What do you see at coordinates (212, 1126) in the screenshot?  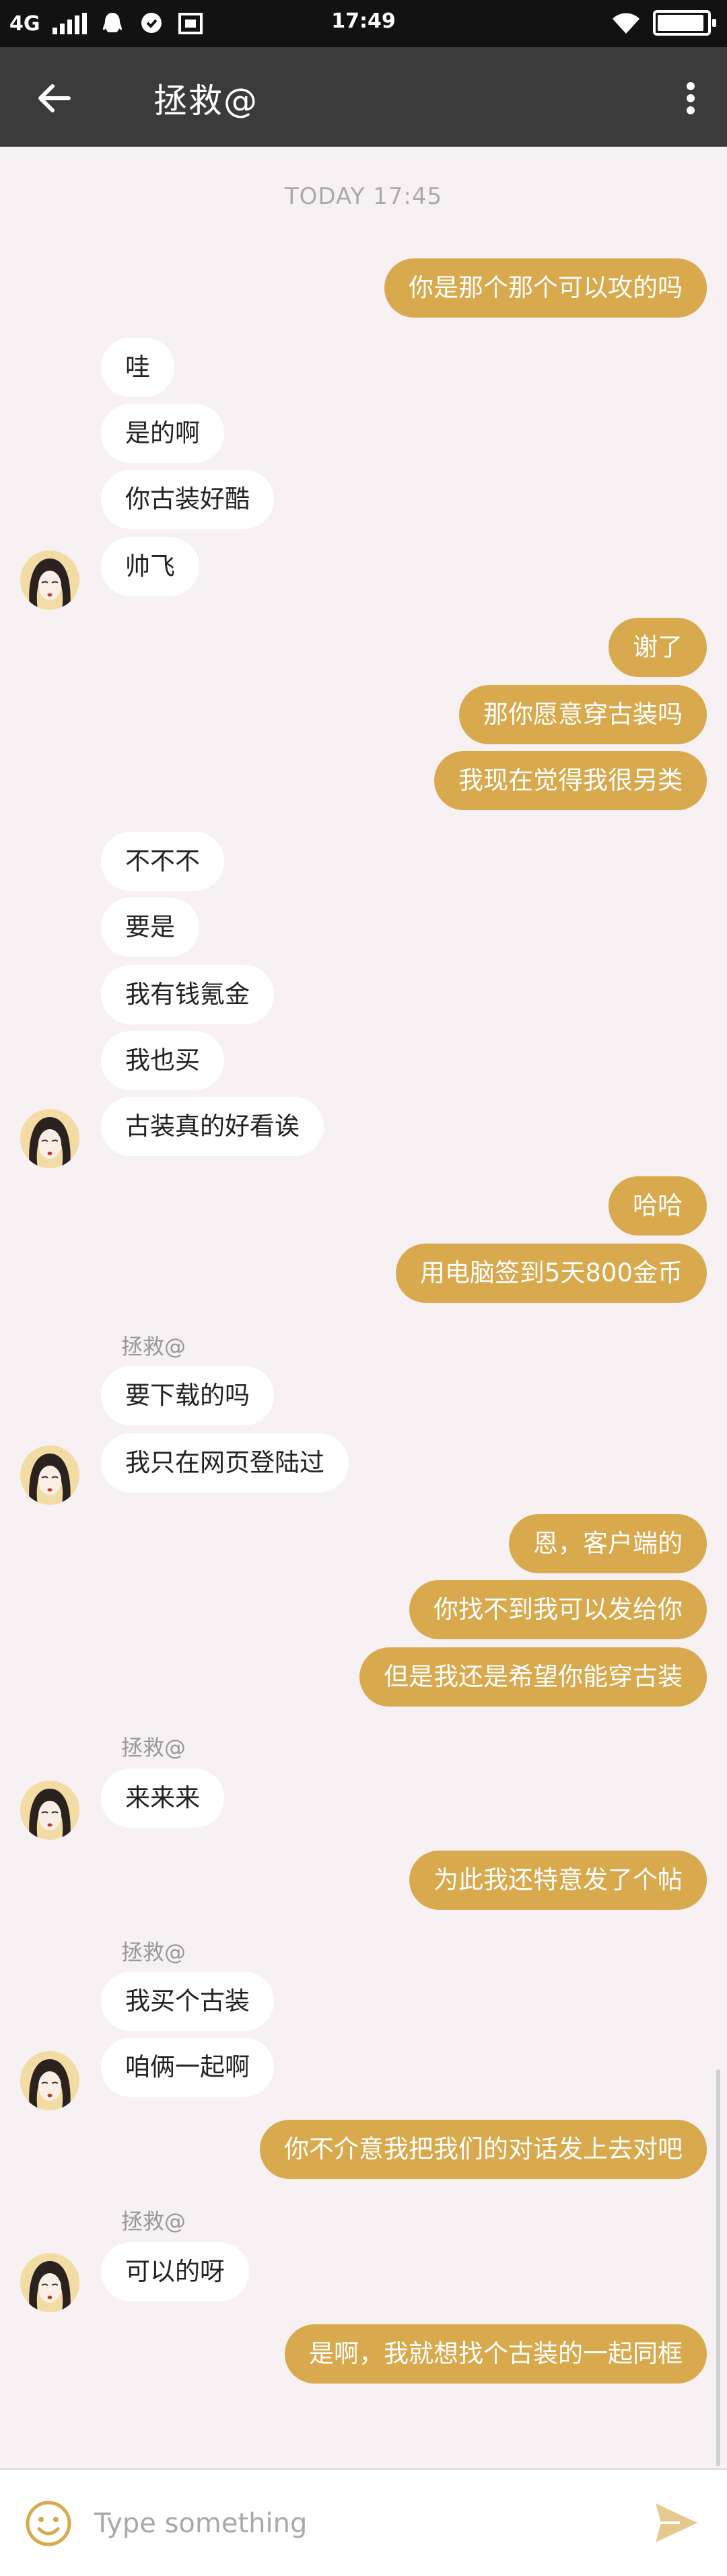 I see `message-incoming: 古装真的好看诶` at bounding box center [212, 1126].